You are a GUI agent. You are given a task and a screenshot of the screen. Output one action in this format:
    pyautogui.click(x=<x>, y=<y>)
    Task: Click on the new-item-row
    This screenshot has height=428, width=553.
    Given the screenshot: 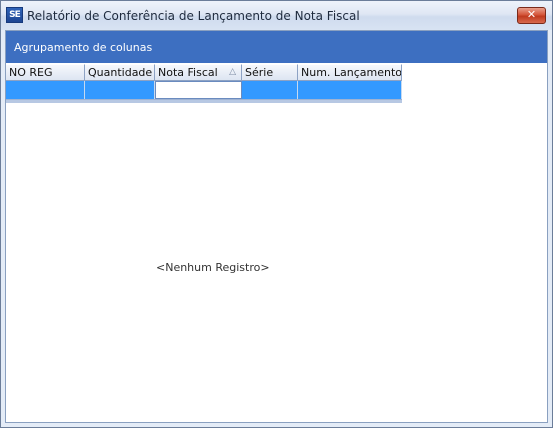 What is the action you would take?
    pyautogui.click(x=204, y=90)
    